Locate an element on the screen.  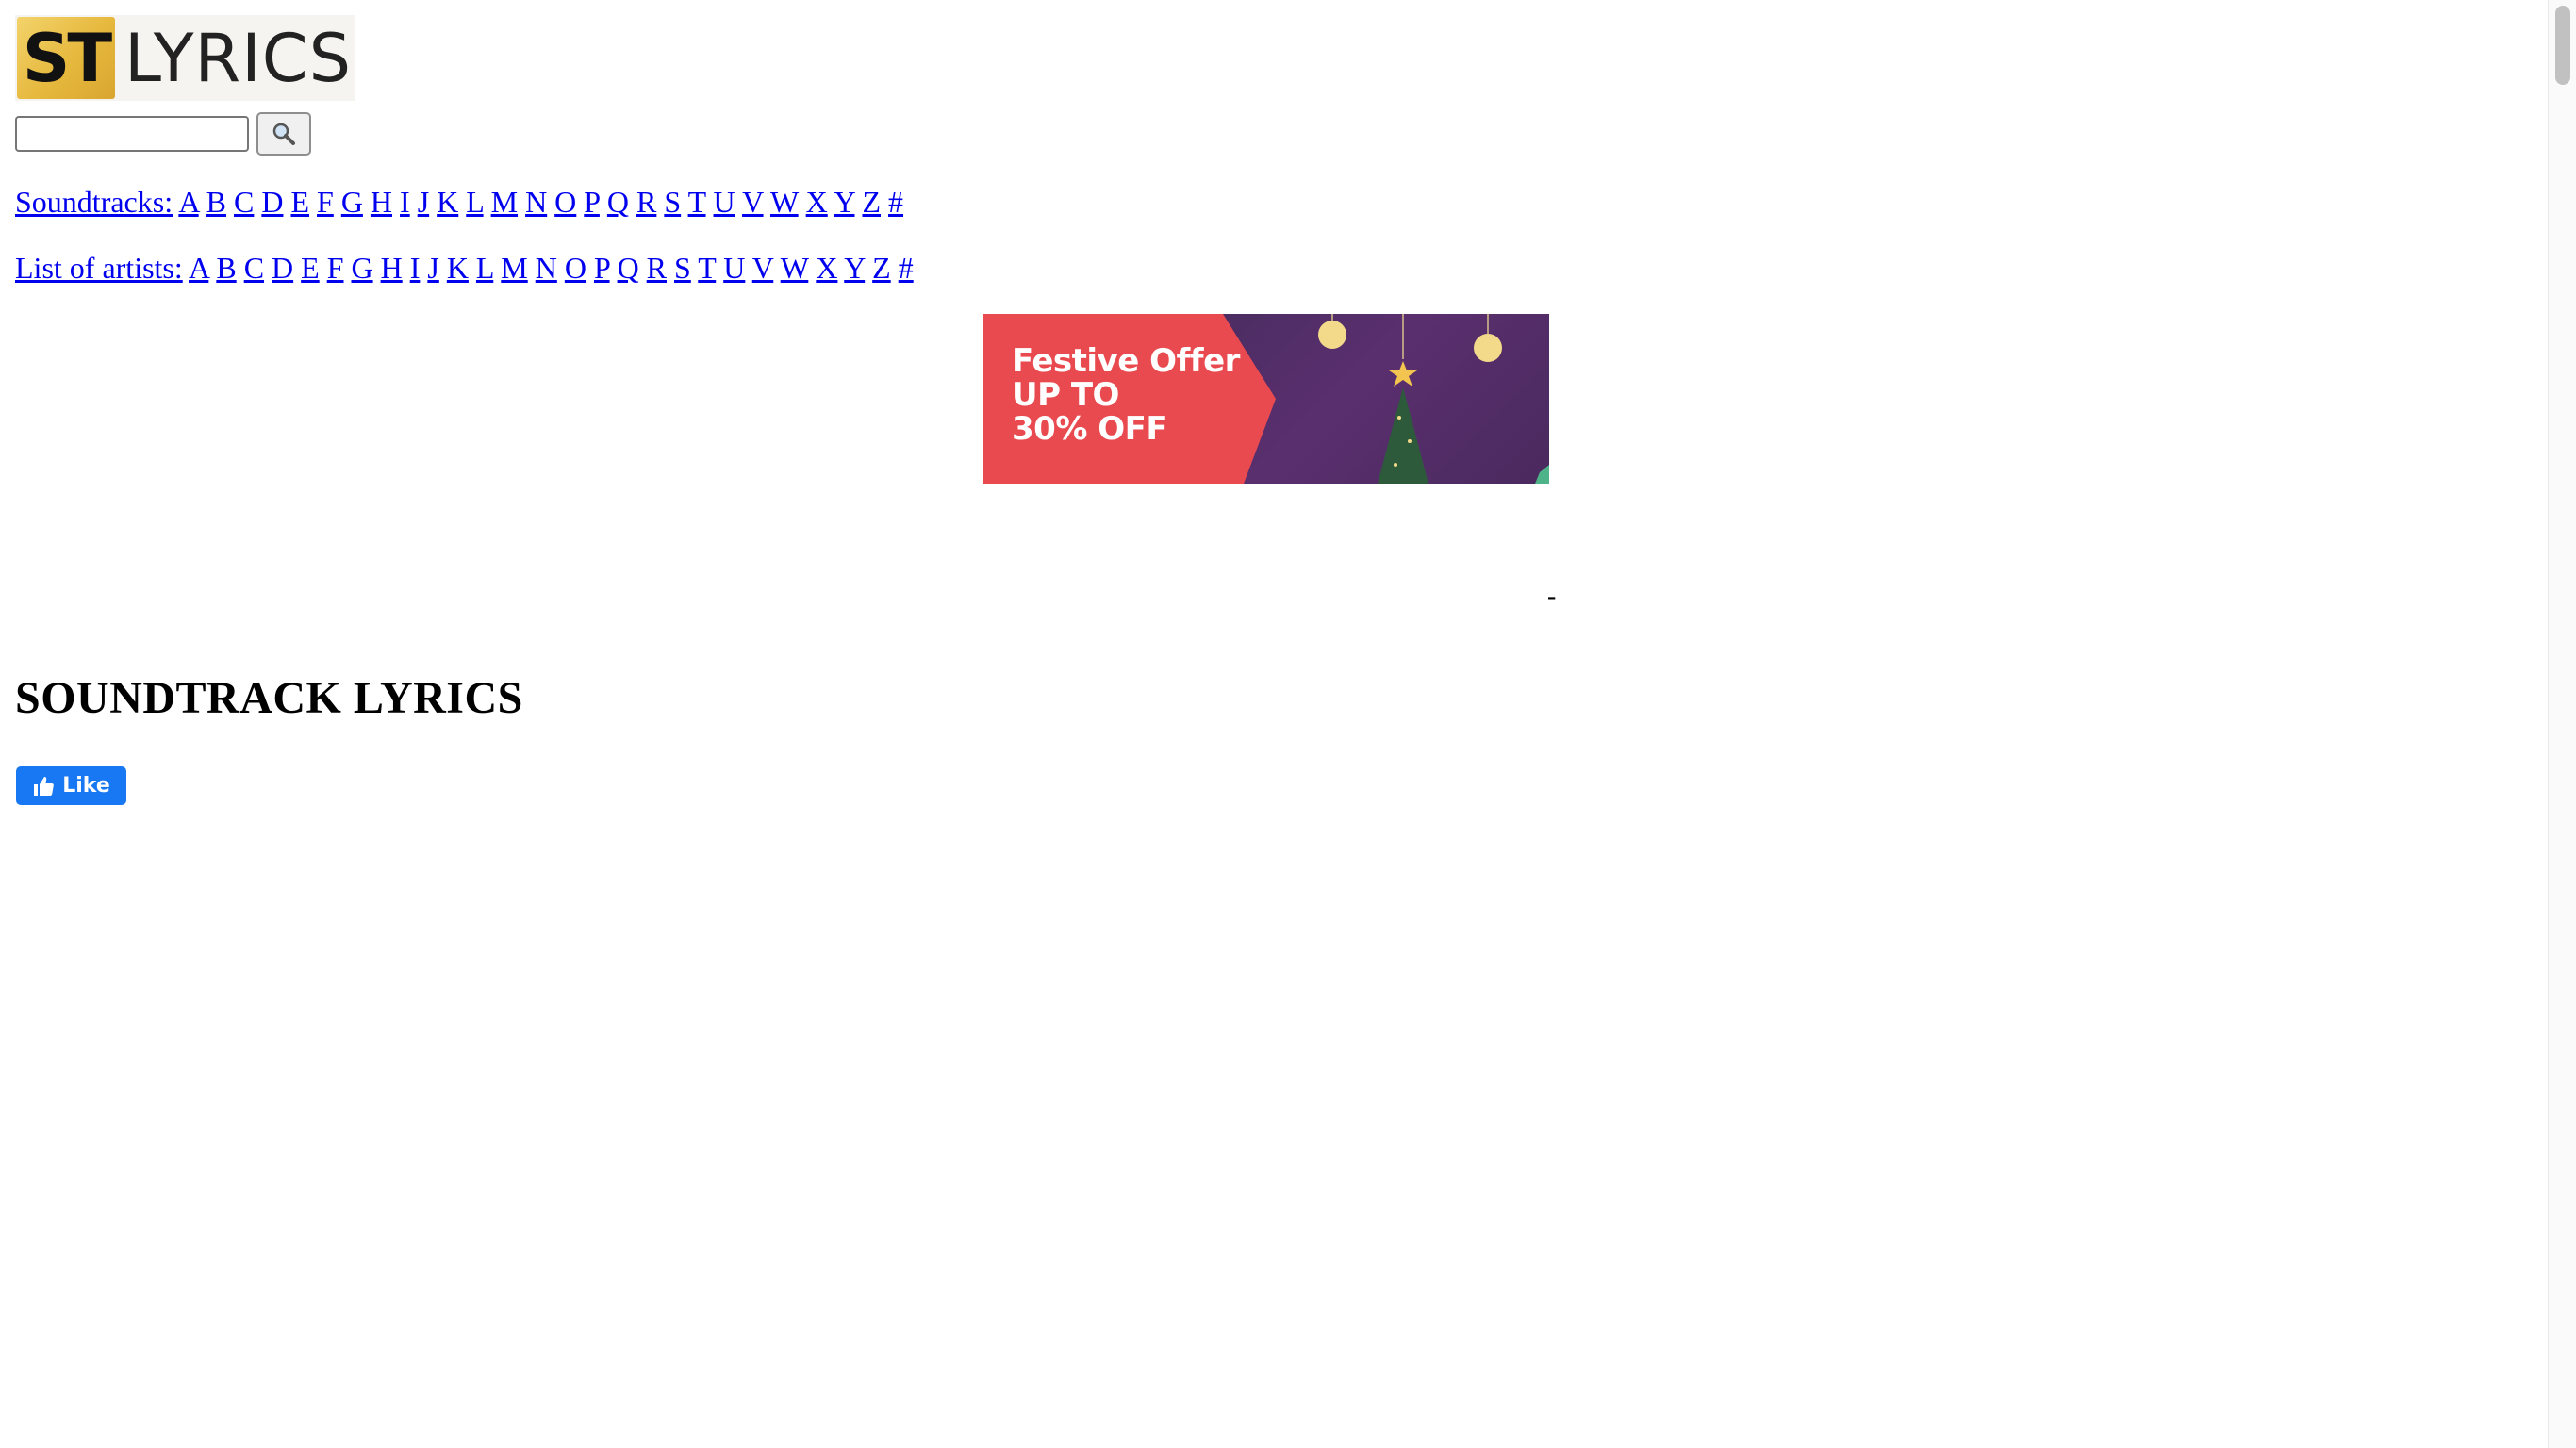
artists-letter-link: H is located at coordinates (392, 268).